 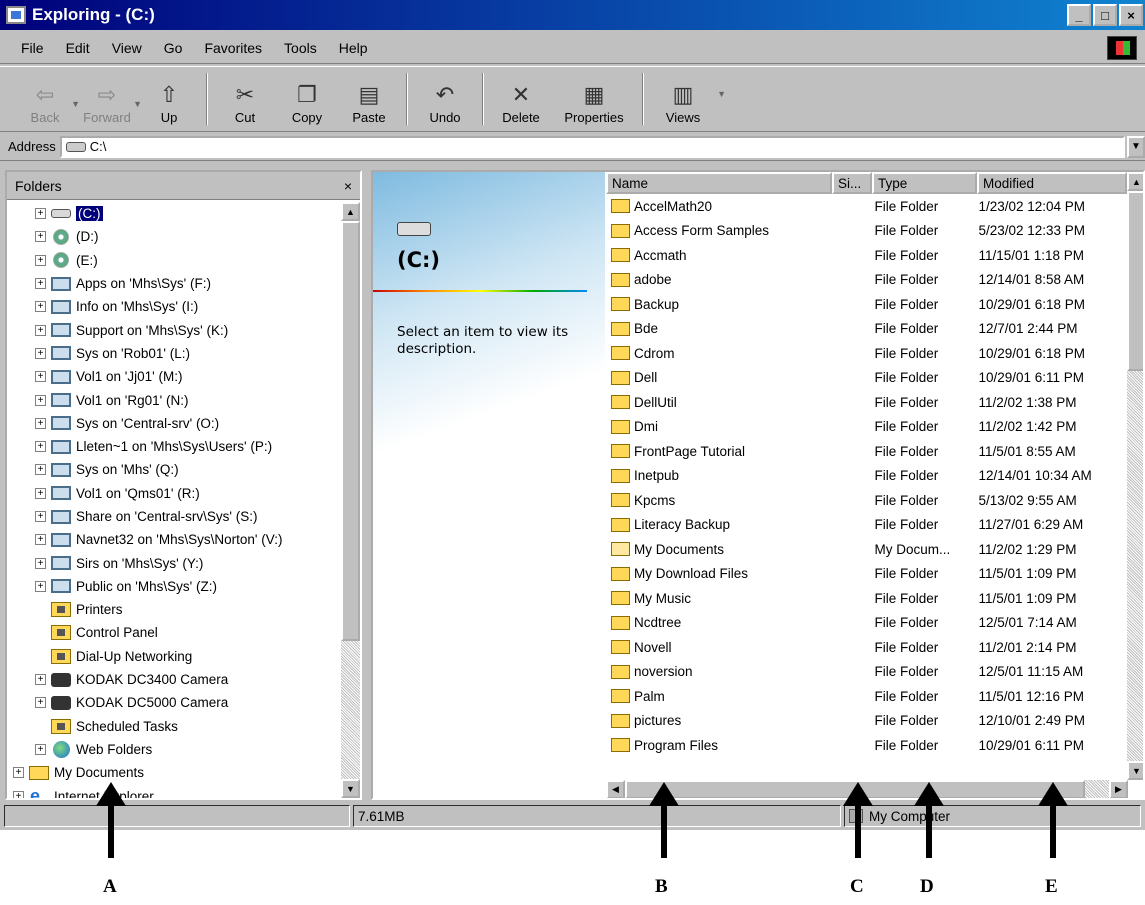 I want to click on folder-tree-item: + Sys on 'Rob01' (L:), so click(x=174, y=353).